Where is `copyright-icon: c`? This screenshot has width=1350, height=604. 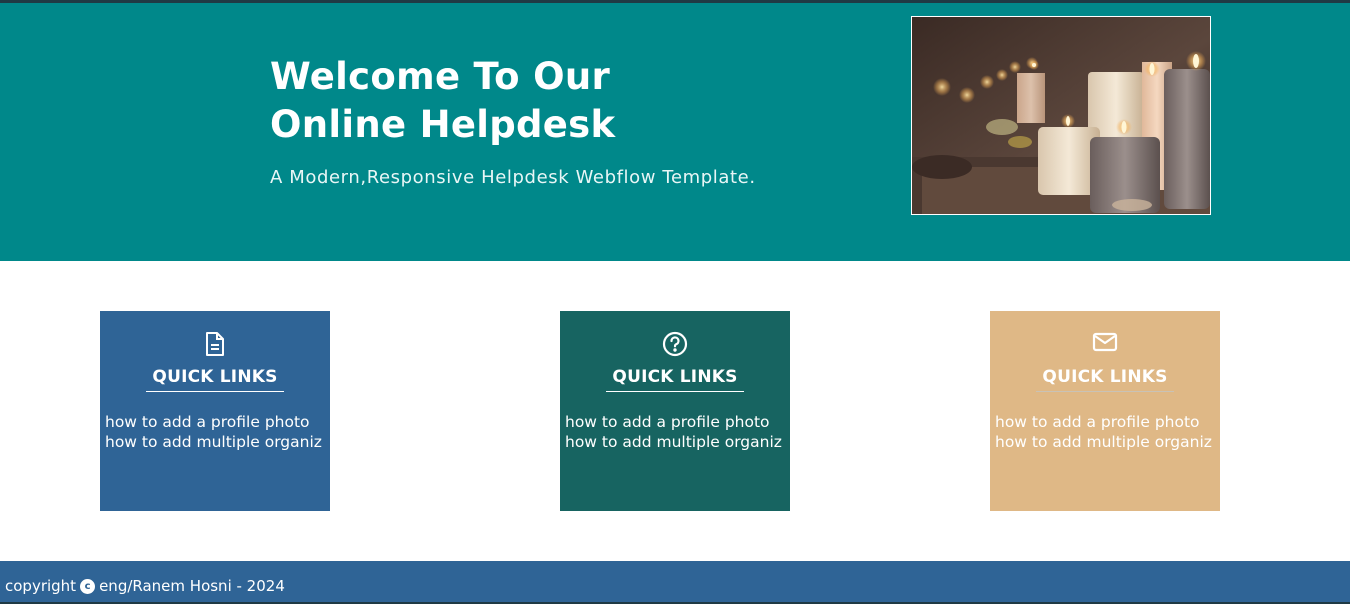 copyright-icon: c is located at coordinates (88, 586).